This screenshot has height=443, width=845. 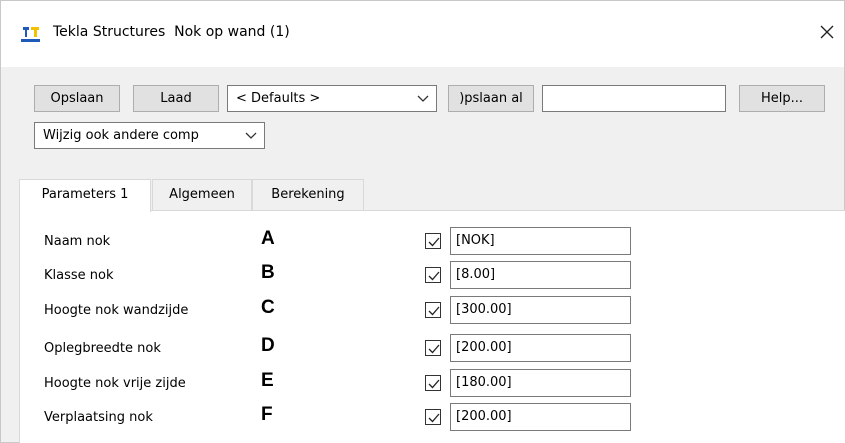 I want to click on parameter-label: Naam nok, so click(x=77, y=241).